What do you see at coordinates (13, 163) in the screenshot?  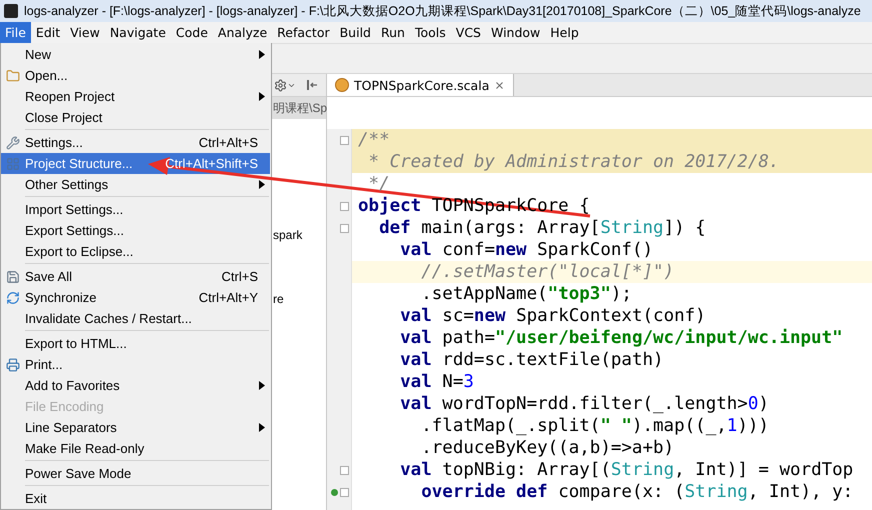 I see `grid-icon` at bounding box center [13, 163].